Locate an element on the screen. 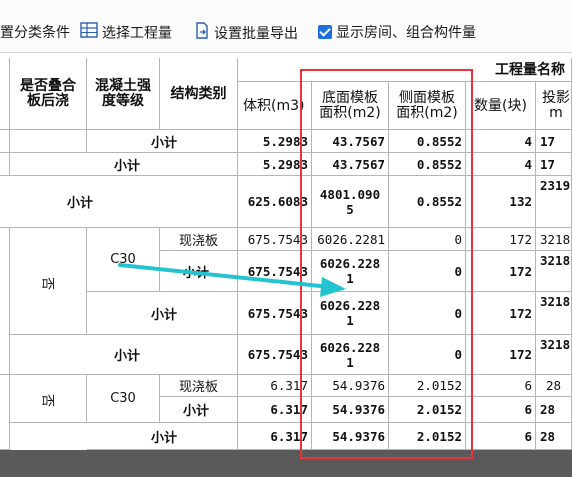 The width and height of the screenshot is (572, 477). header-volume: 体积(m3) is located at coordinates (275, 106).